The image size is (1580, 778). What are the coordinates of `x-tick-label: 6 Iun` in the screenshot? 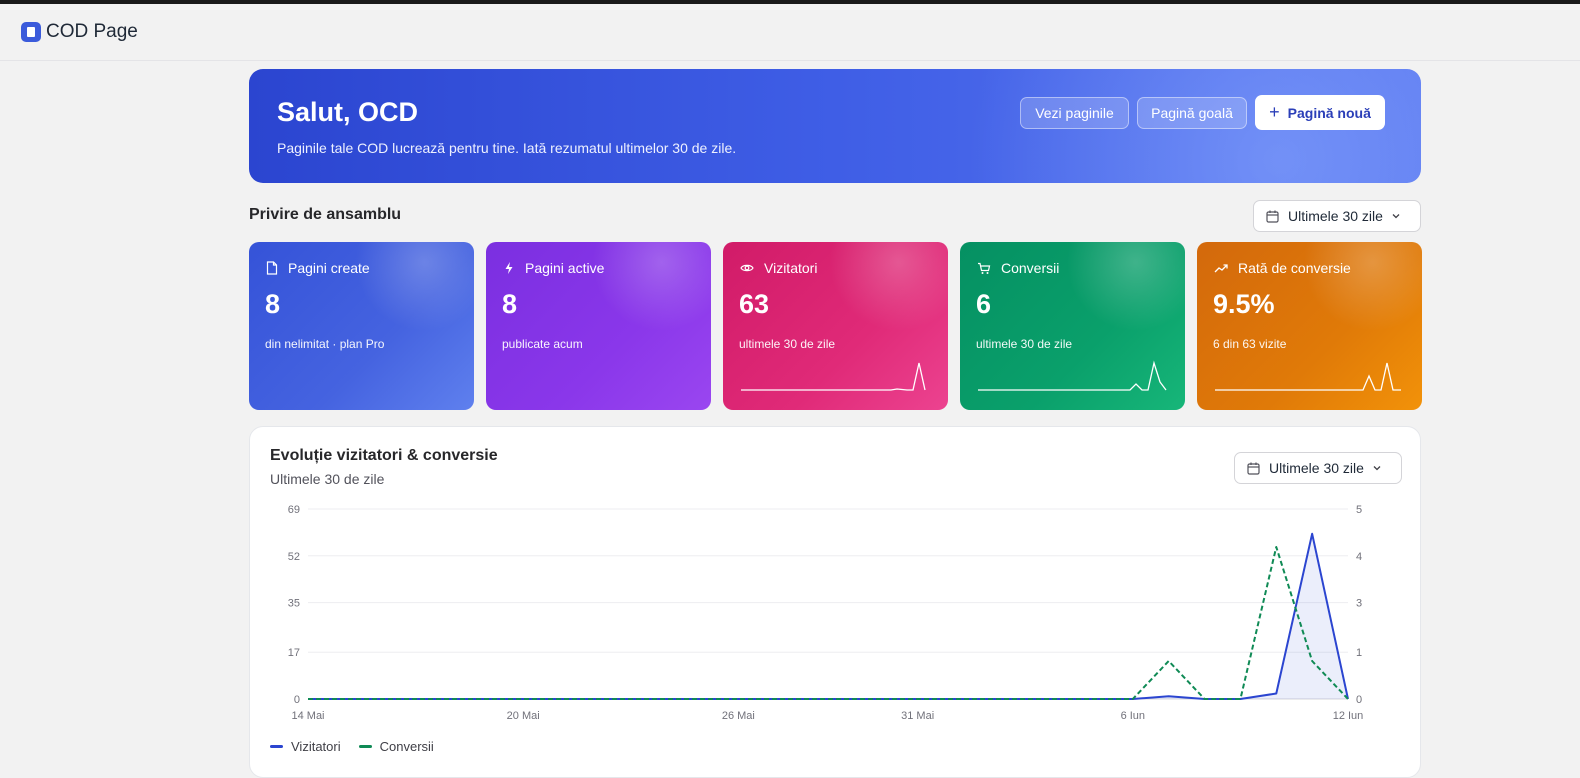 It's located at (1133, 716).